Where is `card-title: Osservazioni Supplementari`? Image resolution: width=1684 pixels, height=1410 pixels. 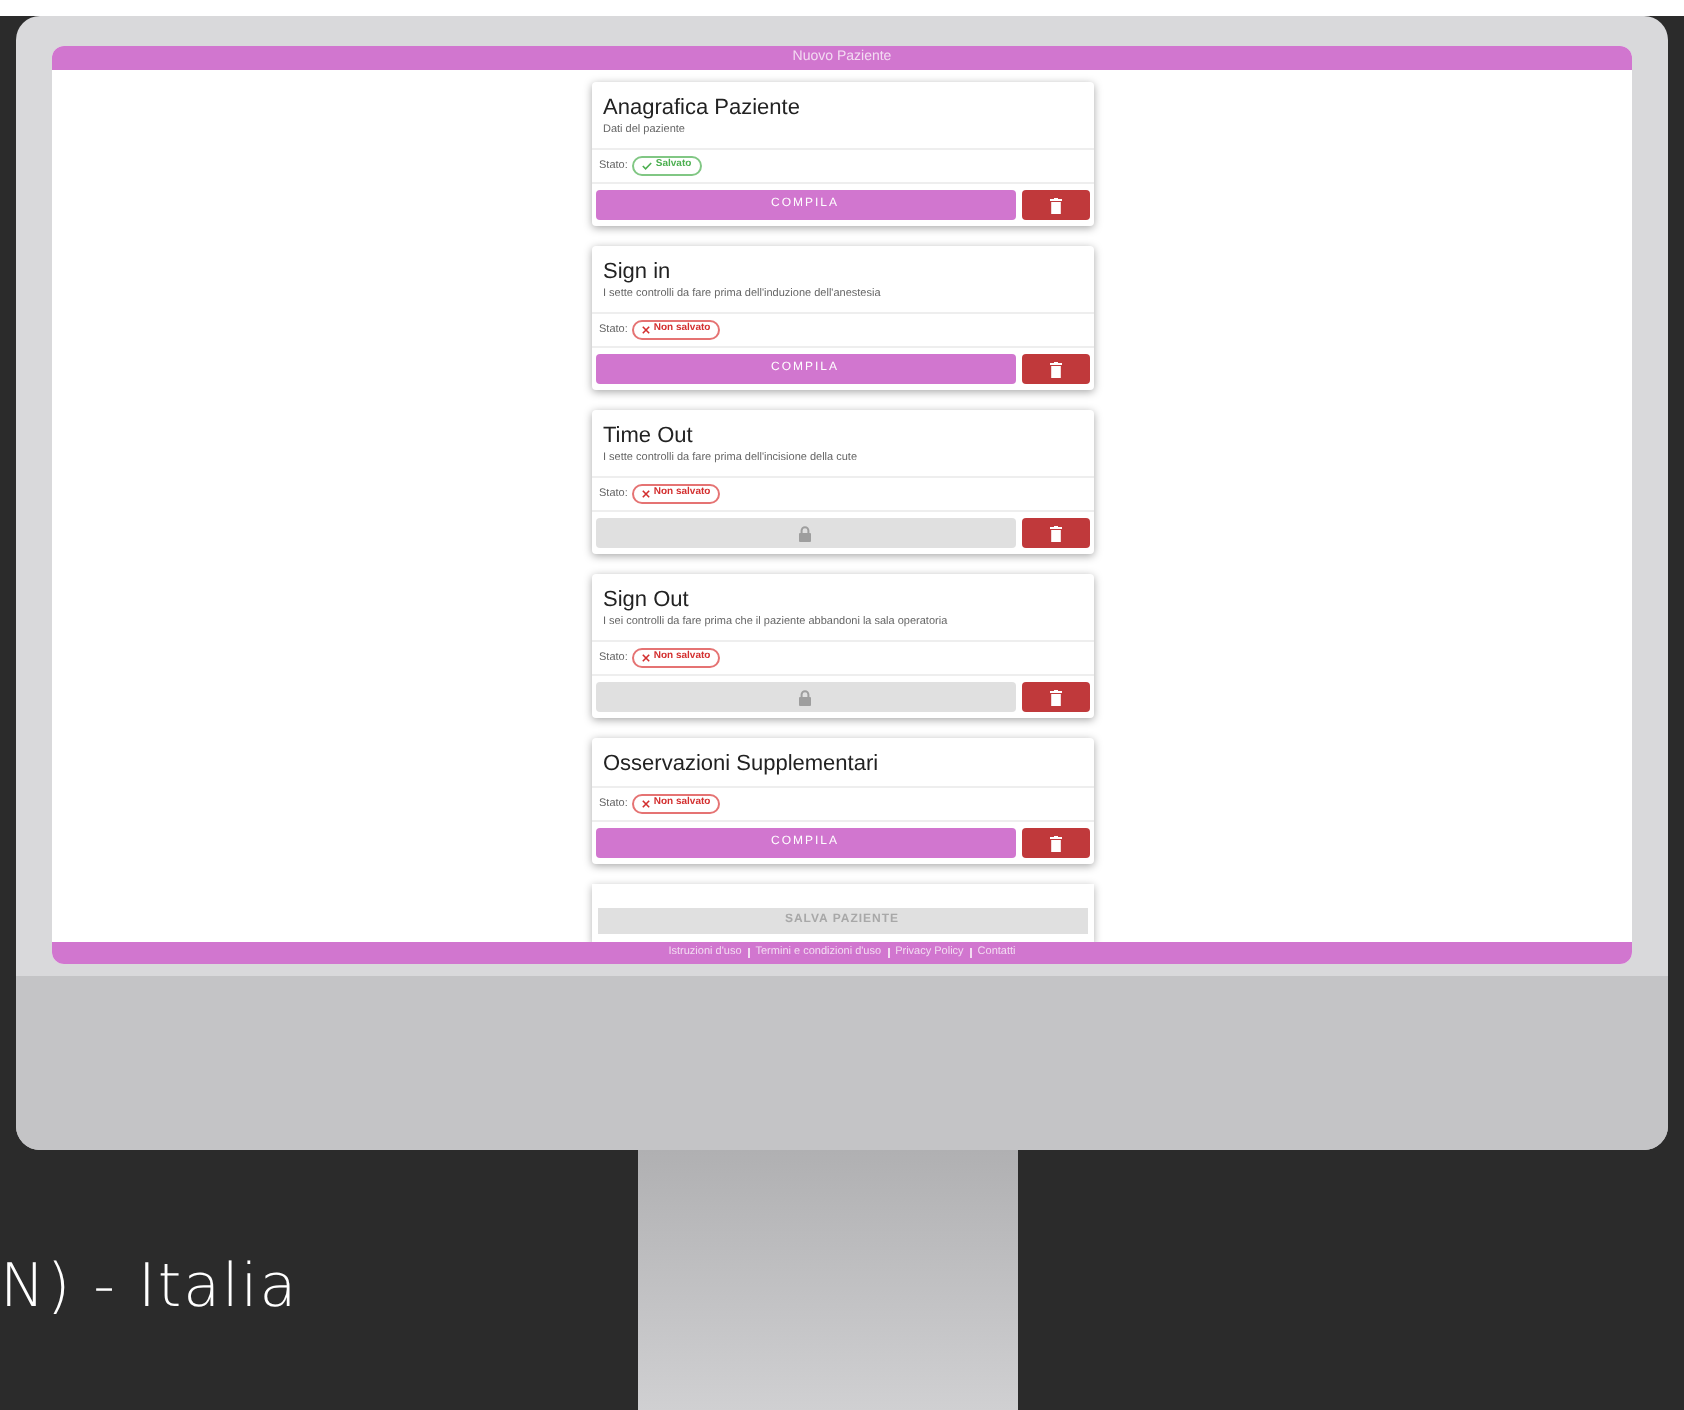 card-title: Osservazioni Supplementari is located at coordinates (742, 765).